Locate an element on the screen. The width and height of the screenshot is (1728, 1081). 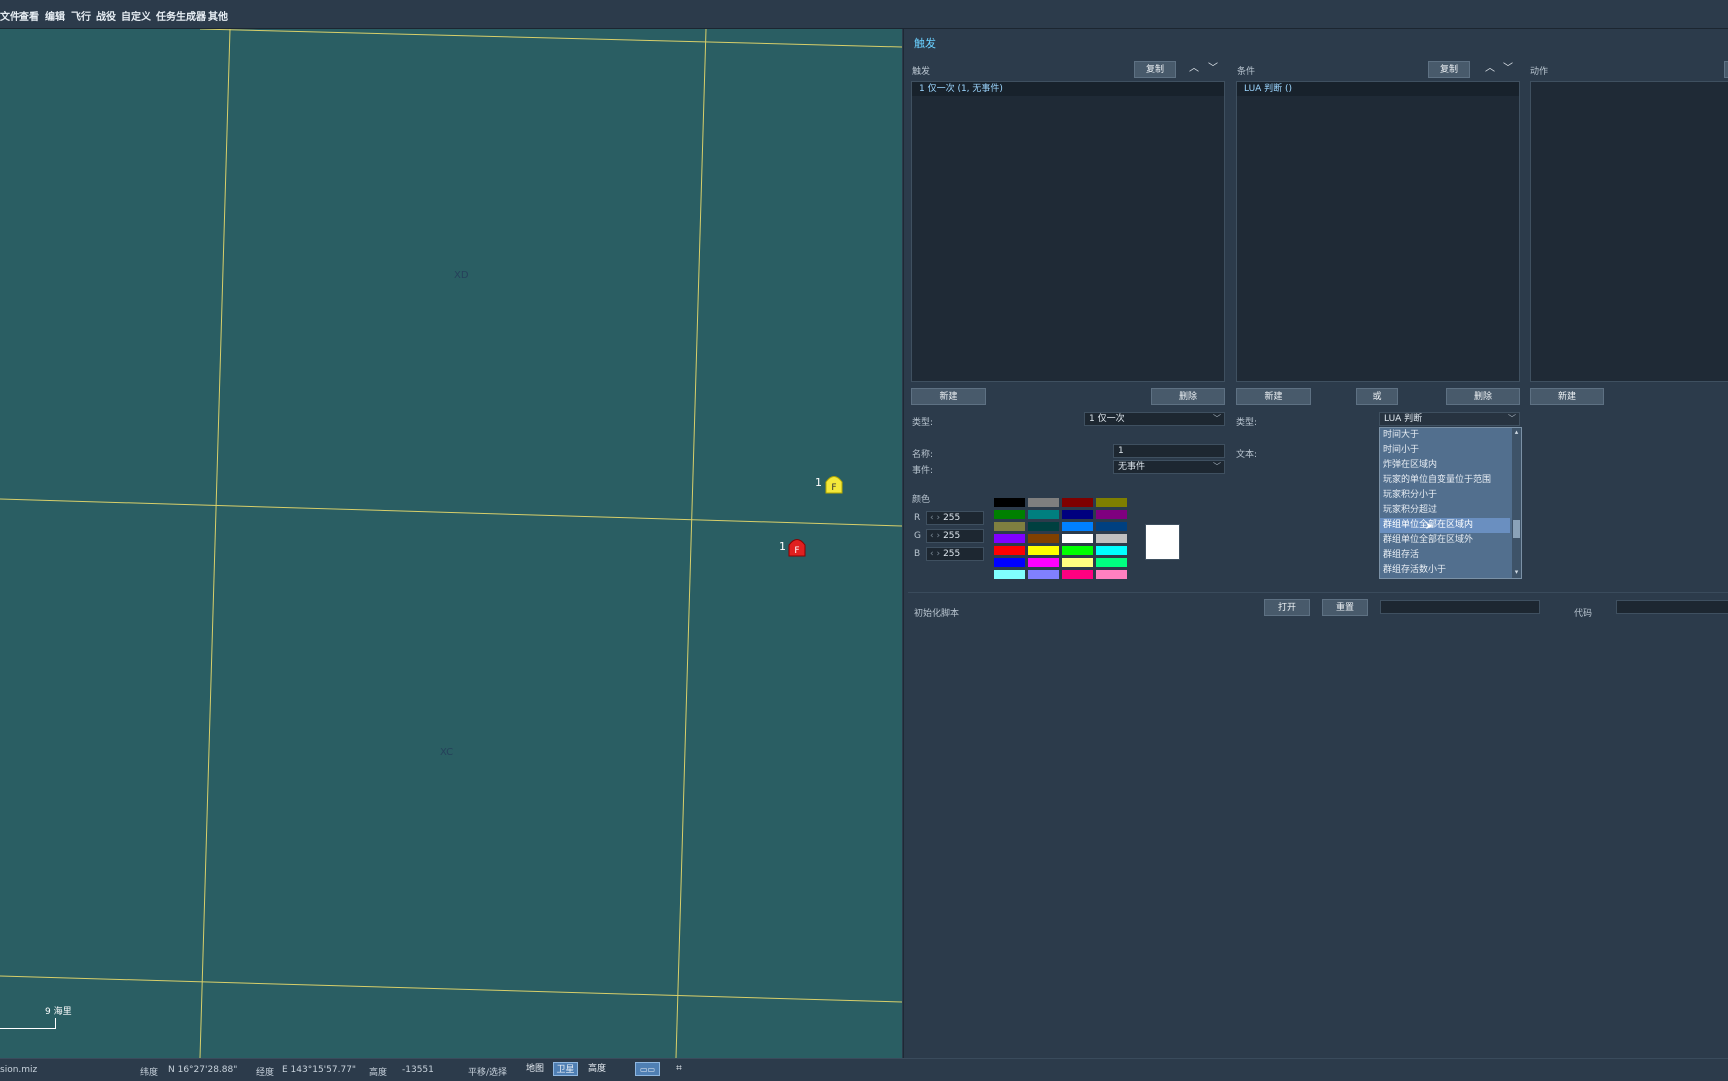
delete-condition-button: 删除 is located at coordinates (1483, 396).